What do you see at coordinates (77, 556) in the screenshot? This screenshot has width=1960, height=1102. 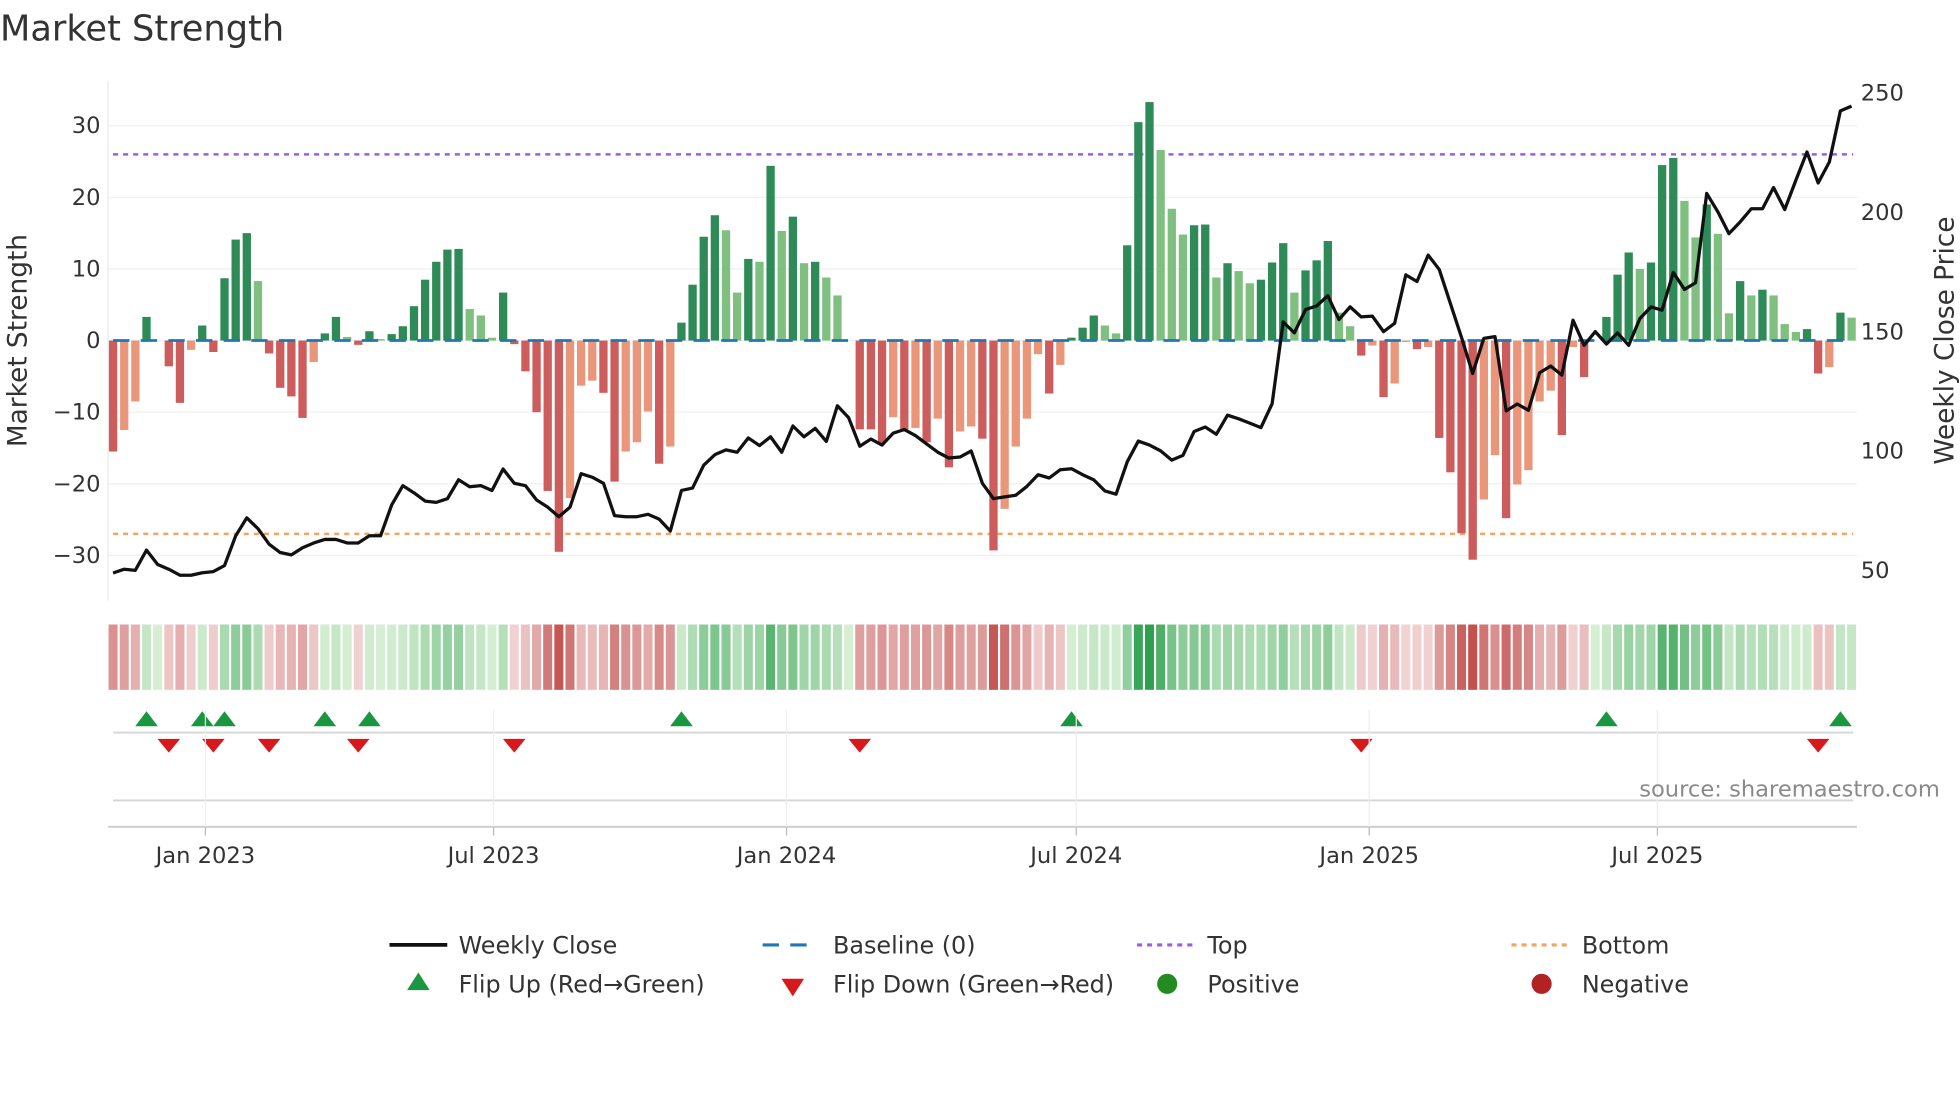 I see `y-tick-label: −30` at bounding box center [77, 556].